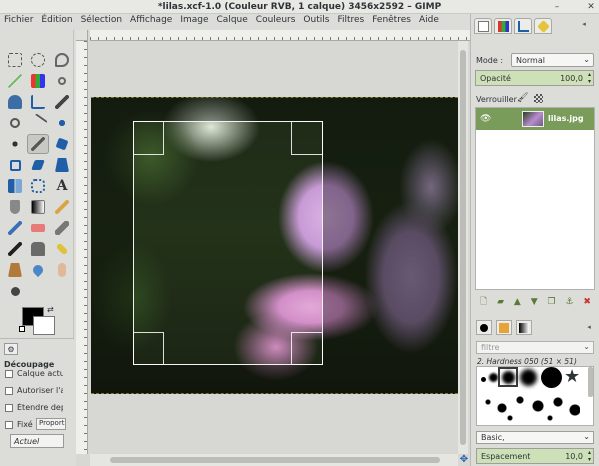 This screenshot has width=599, height=466. Describe the element at coordinates (15, 60) in the screenshot. I see `rect-select-tool` at that location.